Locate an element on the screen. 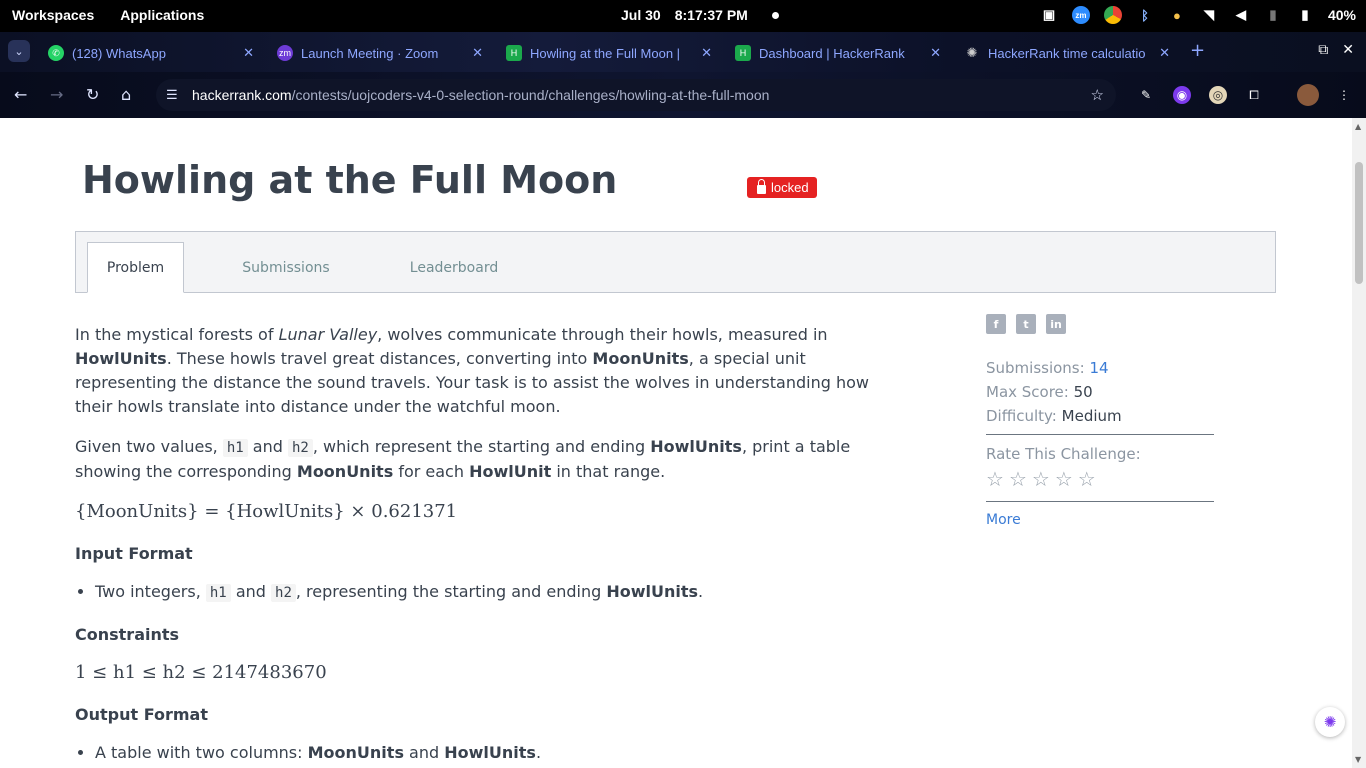 This screenshot has width=1366, height=768. clock: Jul 30 8:17:37 PM is located at coordinates (700, 15).